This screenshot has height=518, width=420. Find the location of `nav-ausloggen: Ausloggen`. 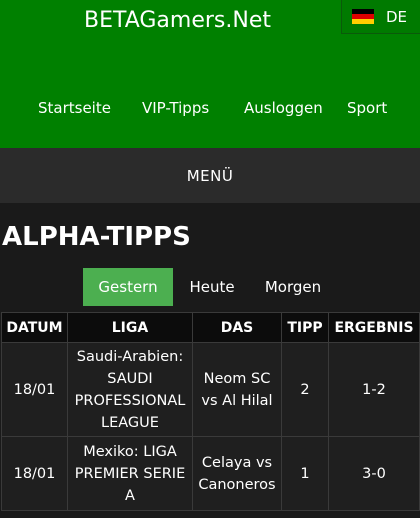

nav-ausloggen: Ausloggen is located at coordinates (283, 108).